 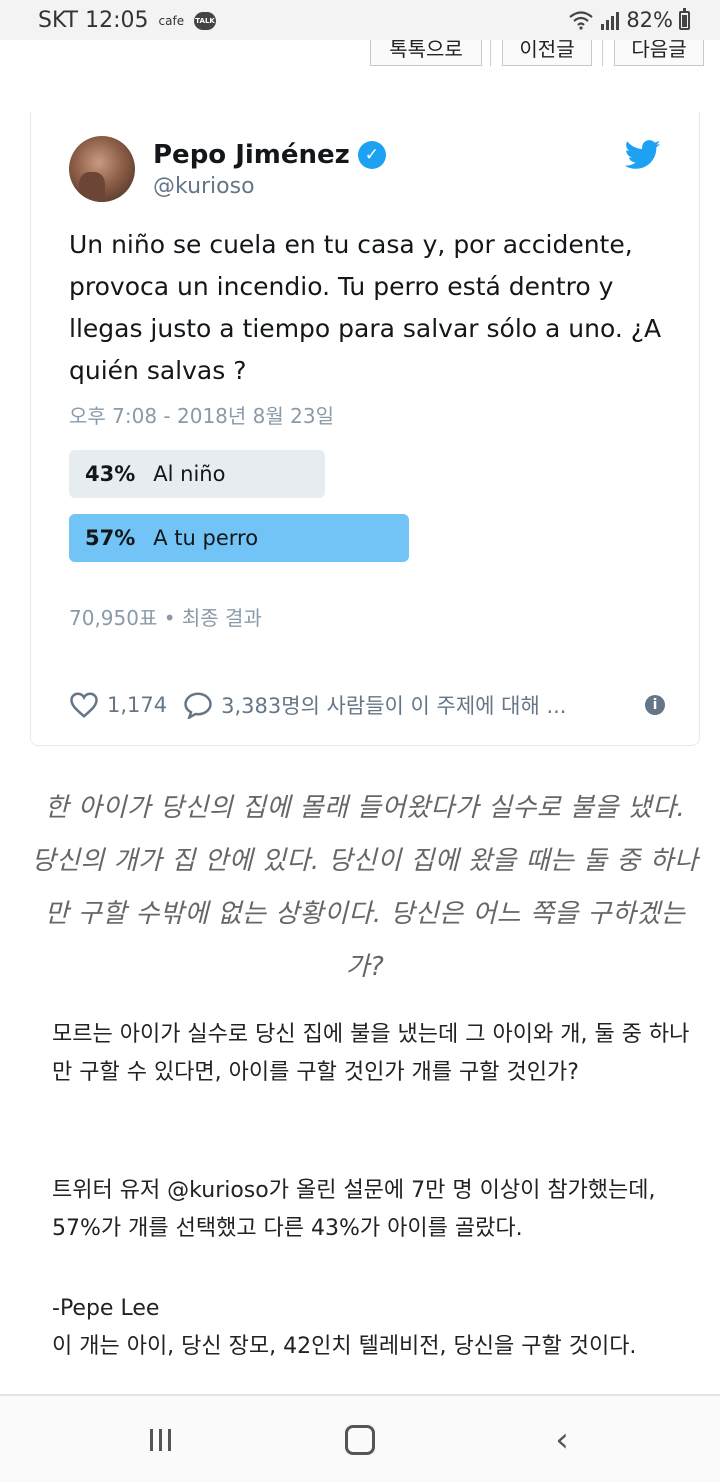 I want to click on back-icon: ‹, so click(x=562, y=1440).